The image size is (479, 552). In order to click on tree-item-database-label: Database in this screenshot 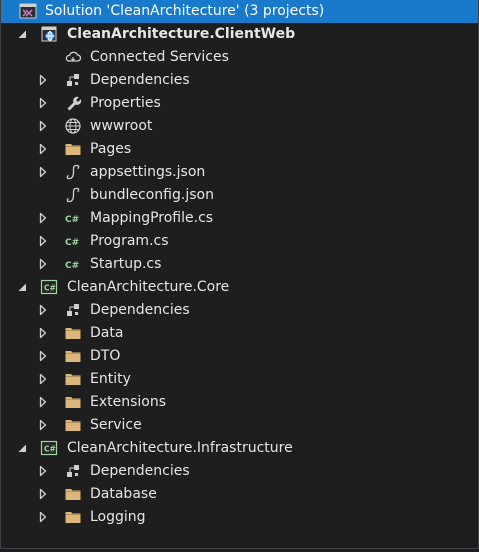, I will do `click(123, 494)`.